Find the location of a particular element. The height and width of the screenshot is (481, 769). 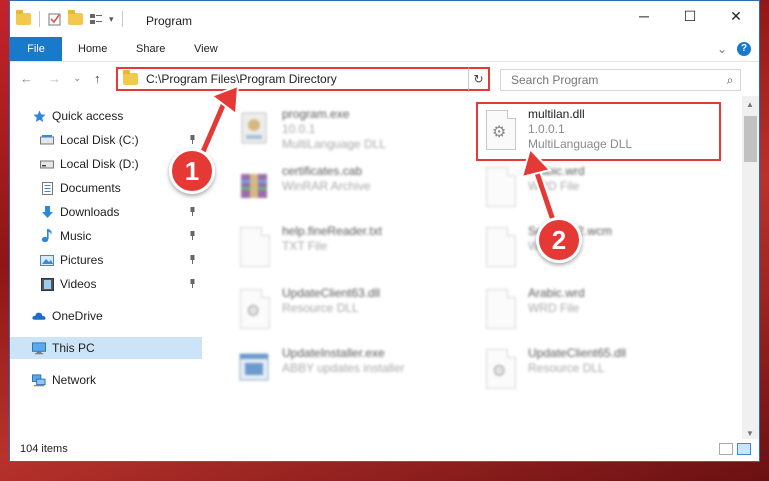

highlight-frame is located at coordinates (598, 131).